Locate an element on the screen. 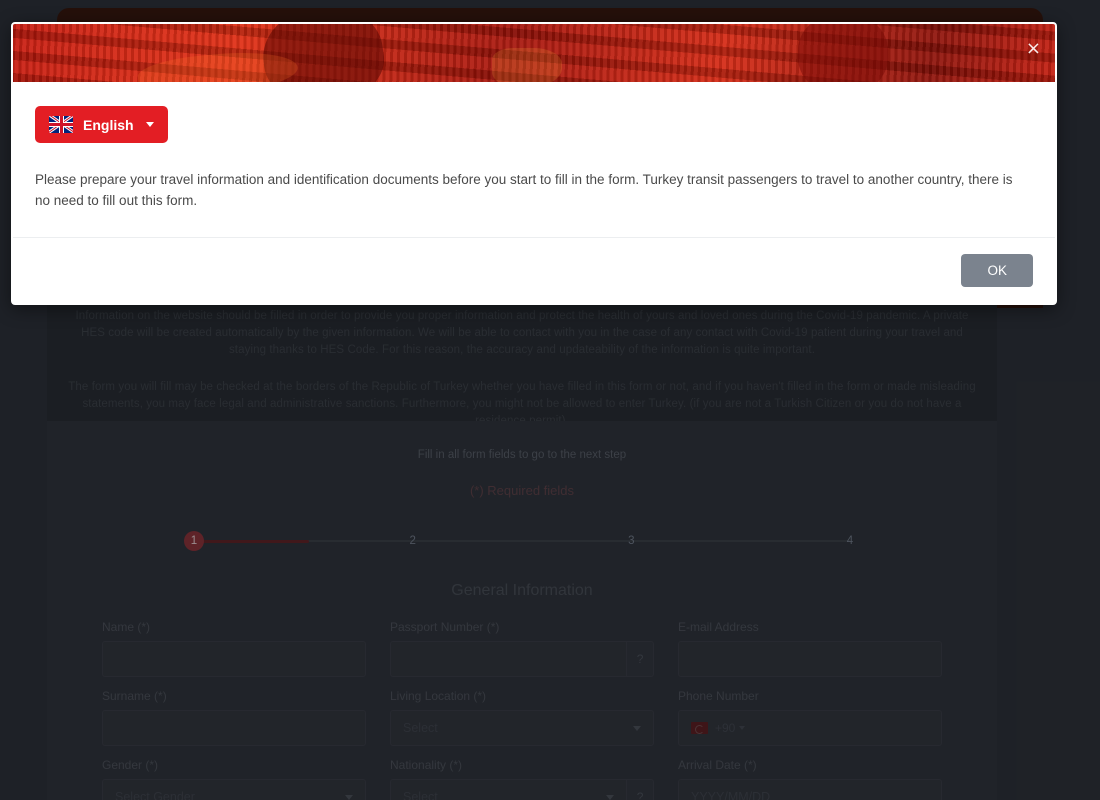 The height and width of the screenshot is (800, 1100). language-label: English is located at coordinates (108, 124).